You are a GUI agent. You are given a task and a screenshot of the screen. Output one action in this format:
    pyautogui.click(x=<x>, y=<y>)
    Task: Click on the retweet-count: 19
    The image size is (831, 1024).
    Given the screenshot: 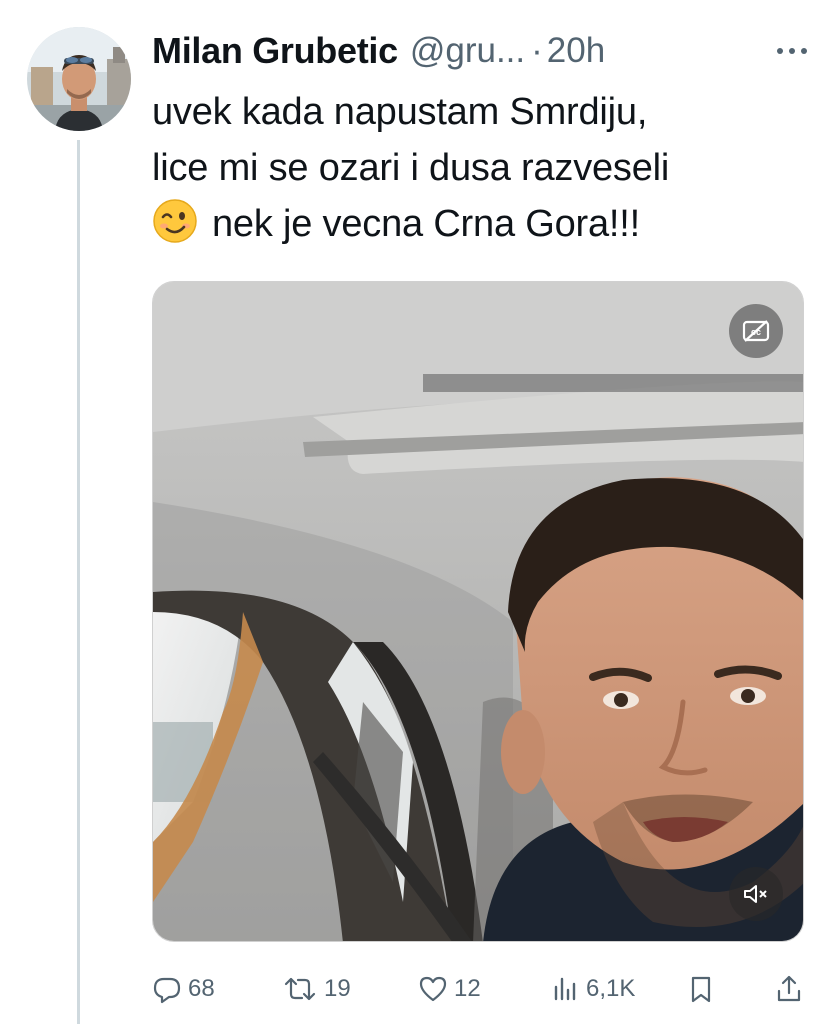 What is the action you would take?
    pyautogui.click(x=337, y=988)
    